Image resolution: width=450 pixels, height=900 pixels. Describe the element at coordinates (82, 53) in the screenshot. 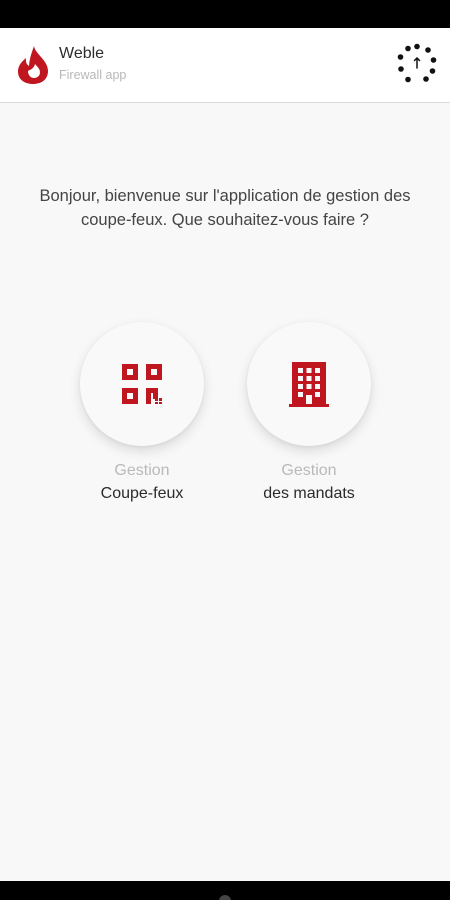

I see `app-title: Weble` at that location.